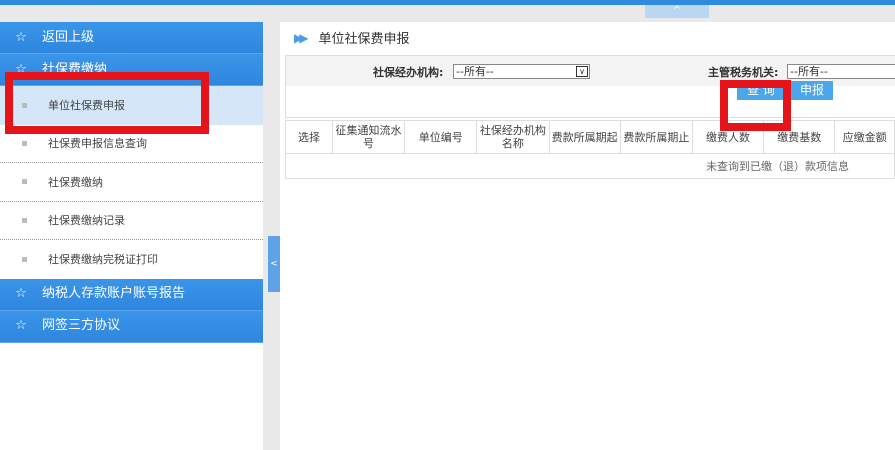 This screenshot has height=450, width=895. I want to click on col-period-end: 费款所属期止, so click(656, 137).